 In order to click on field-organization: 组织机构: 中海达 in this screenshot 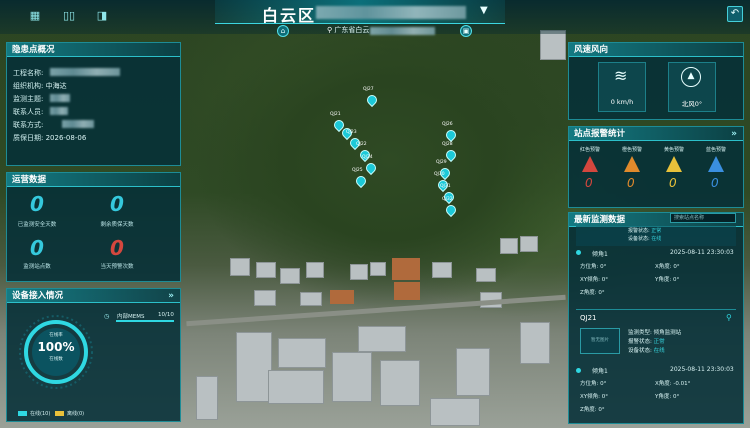, I will do `click(40, 86)`.